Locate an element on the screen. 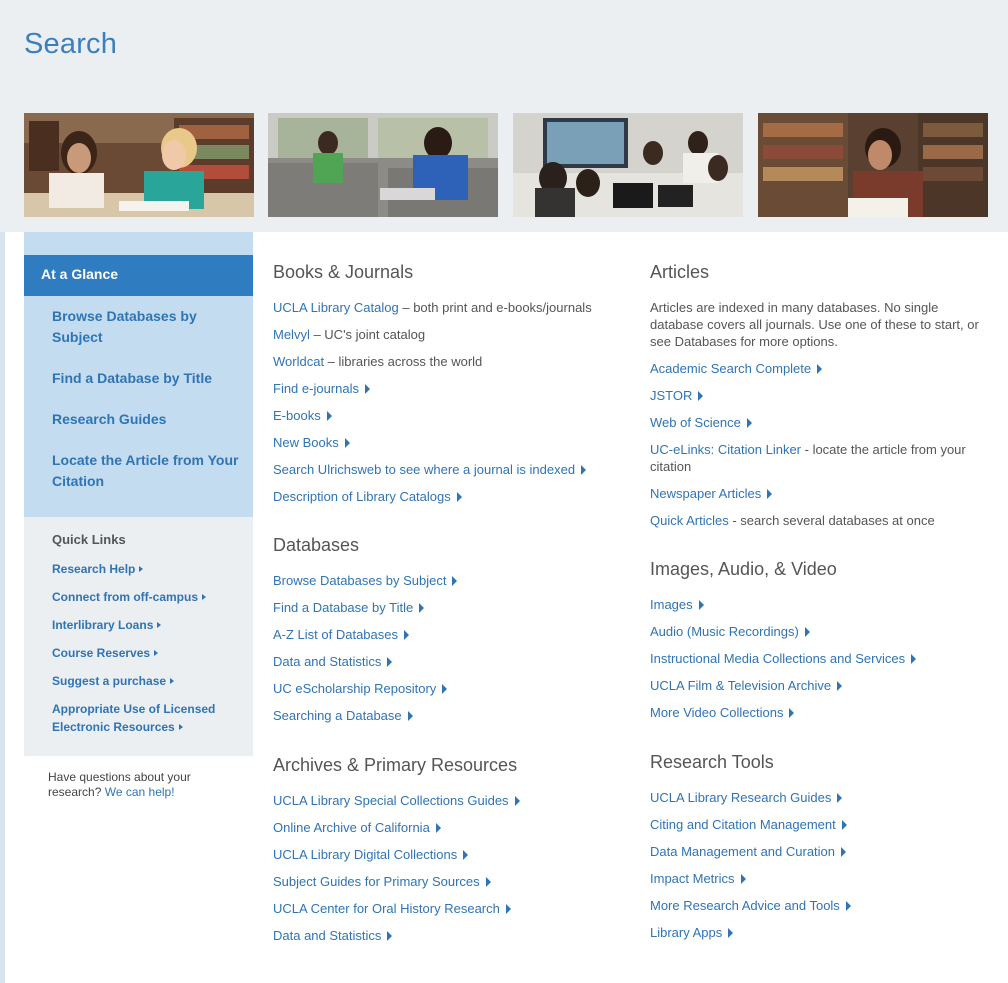 The width and height of the screenshot is (1008, 983). link-impact-metrics: Impact Metrics is located at coordinates (820, 878).